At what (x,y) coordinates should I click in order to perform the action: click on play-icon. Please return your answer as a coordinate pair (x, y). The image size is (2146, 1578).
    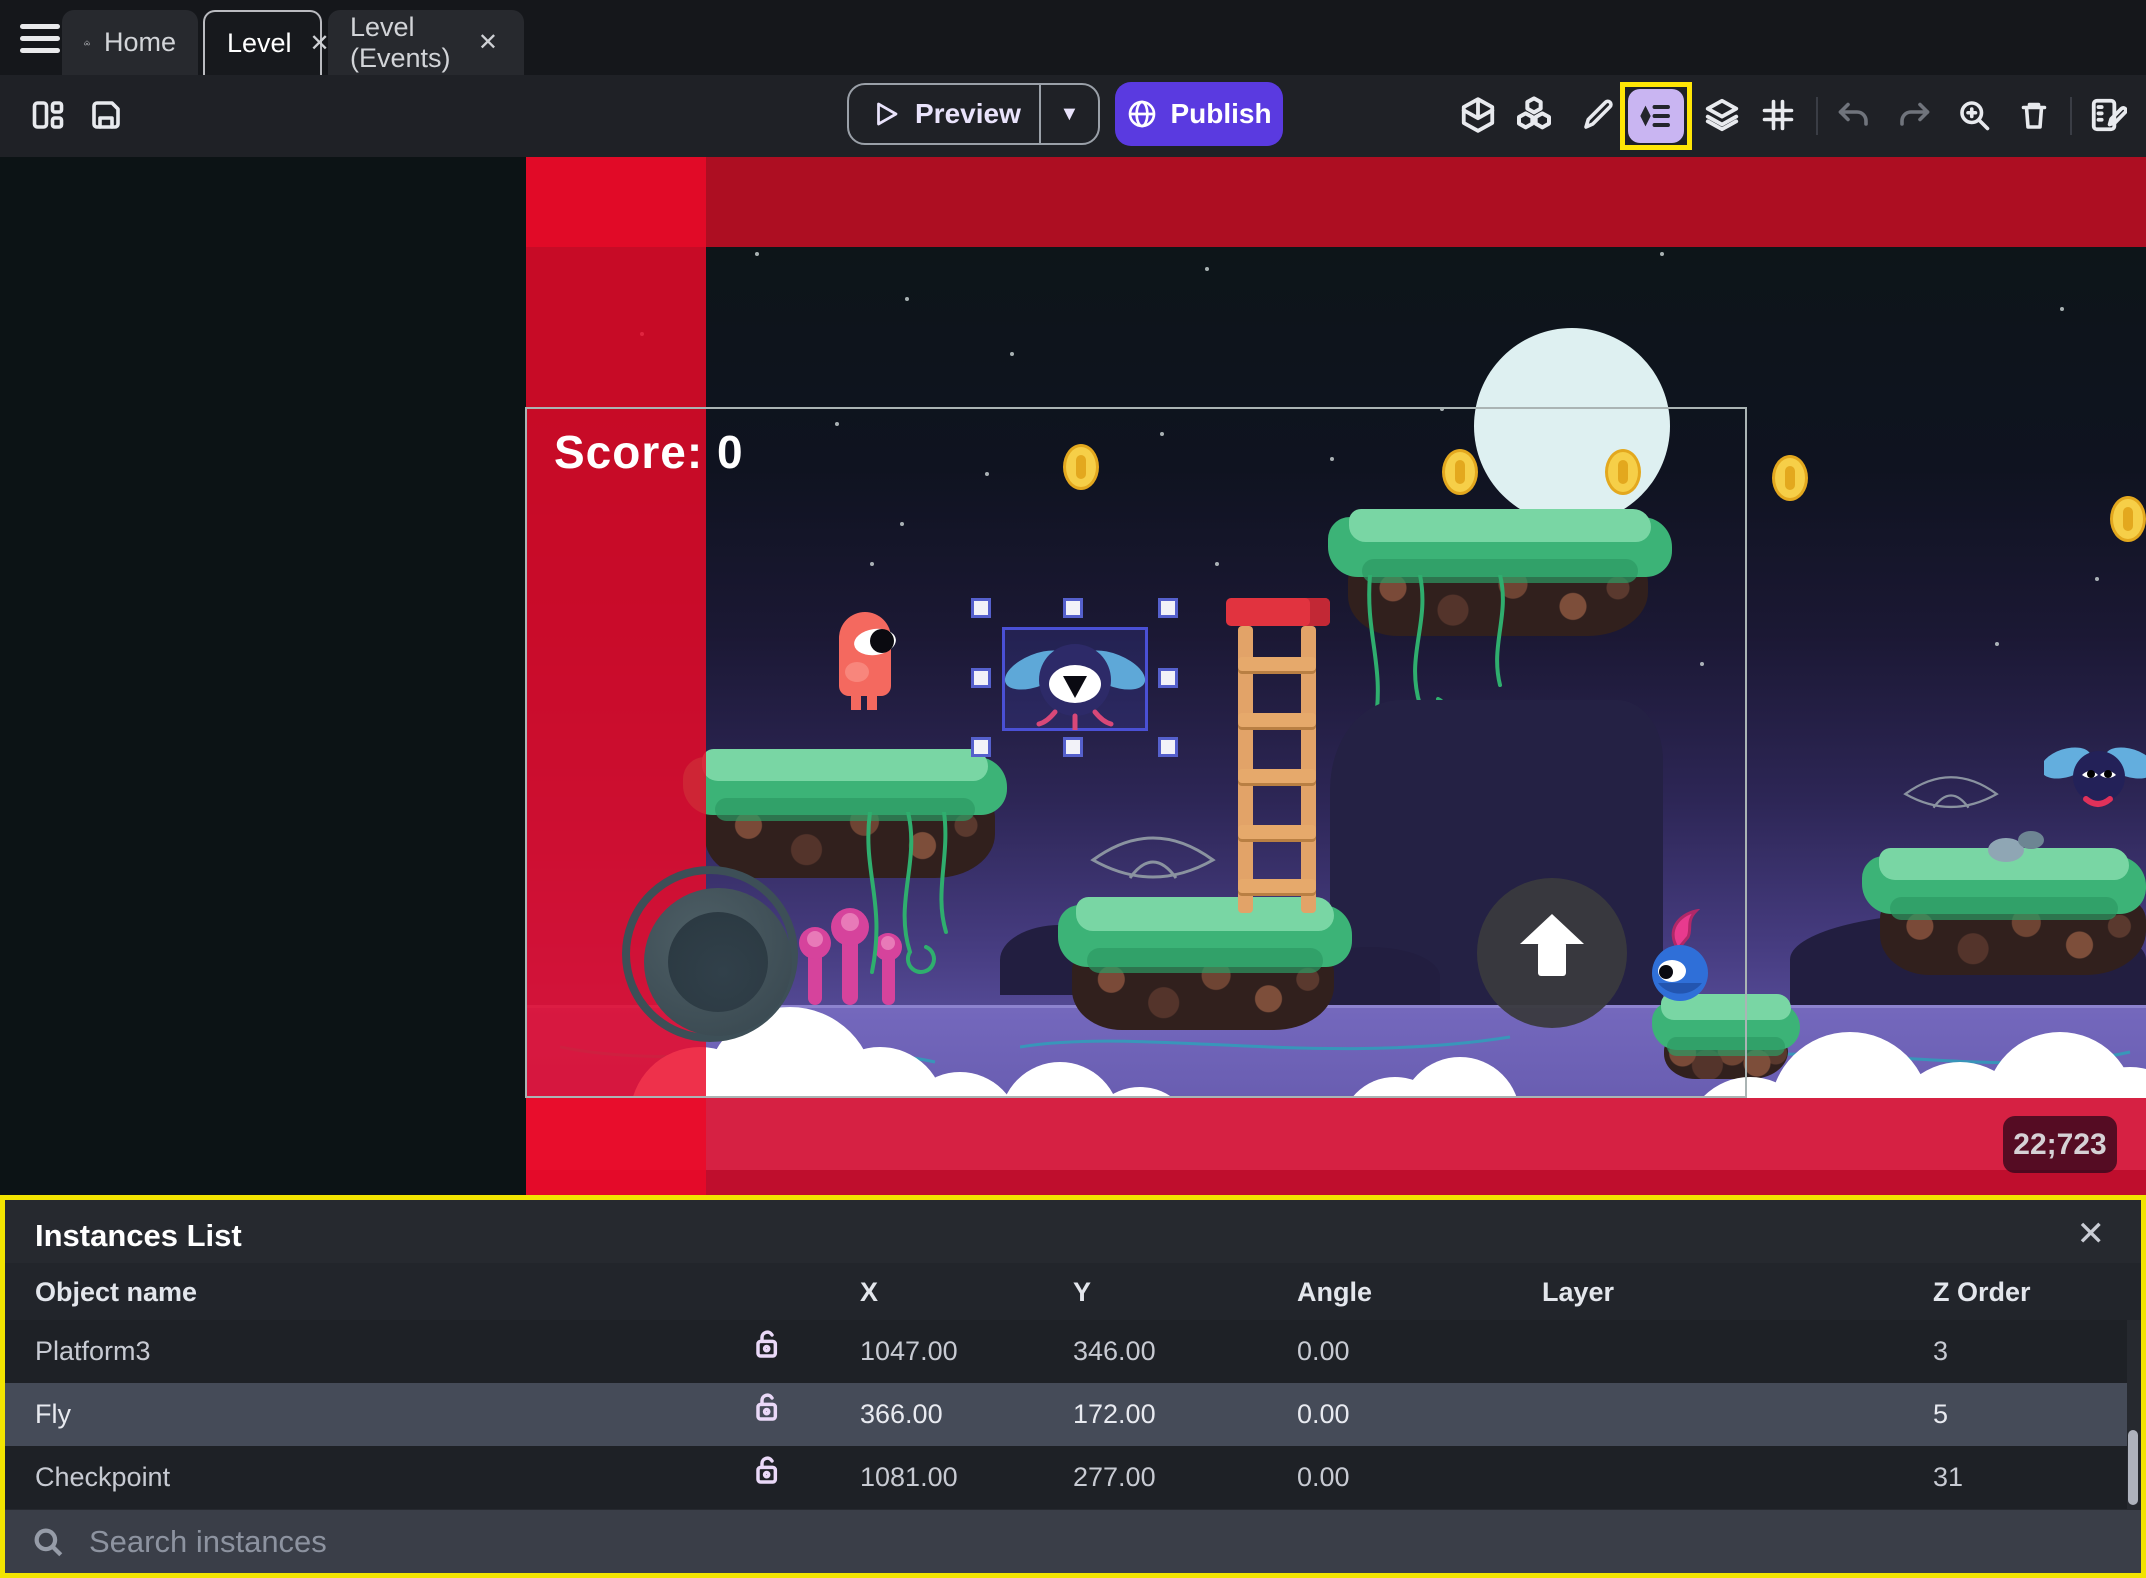
    Looking at the image, I should click on (887, 114).